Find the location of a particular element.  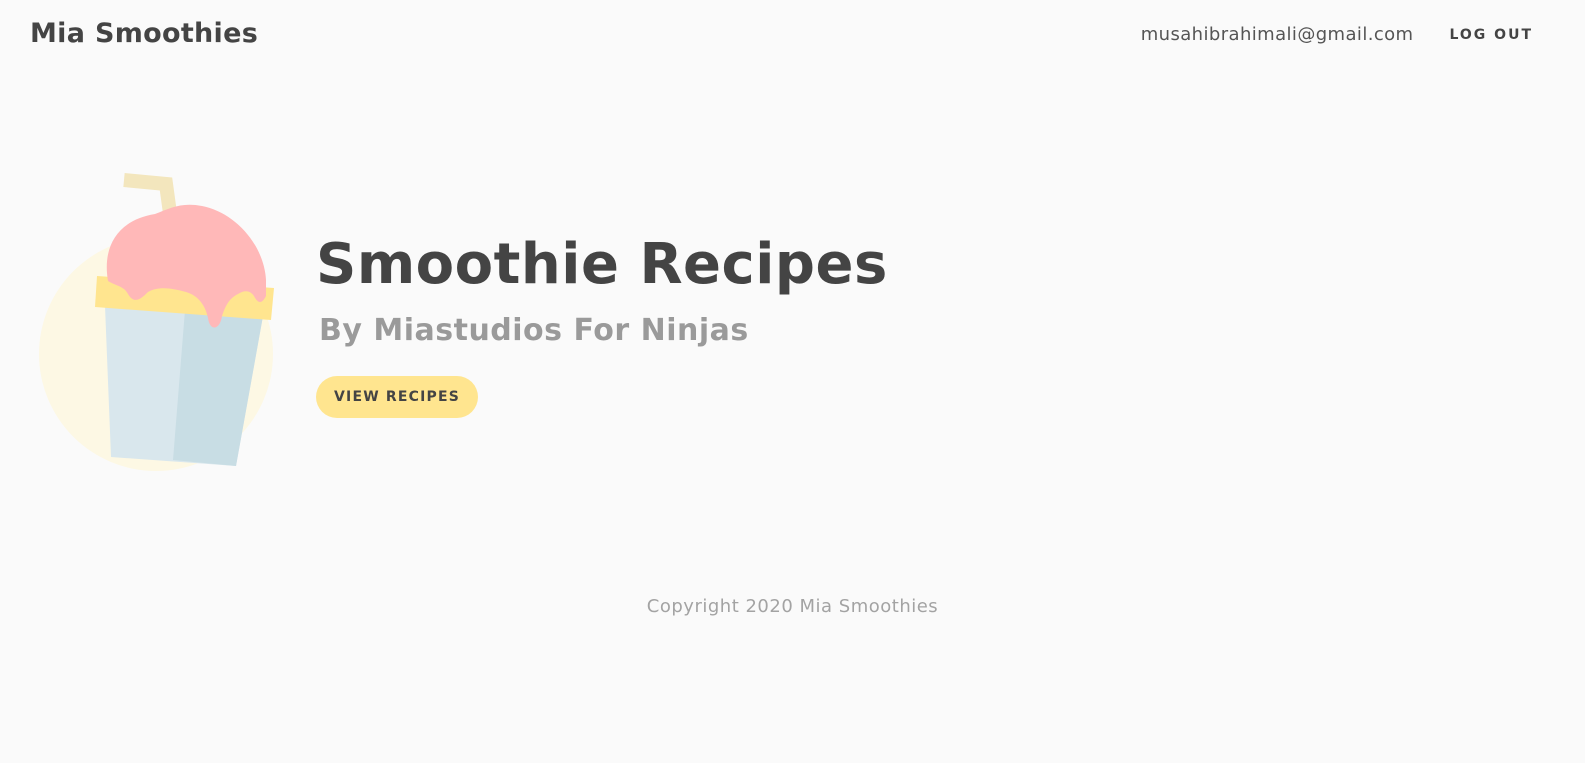

user-email: musahibrahimali@gmail.com is located at coordinates (1277, 34).